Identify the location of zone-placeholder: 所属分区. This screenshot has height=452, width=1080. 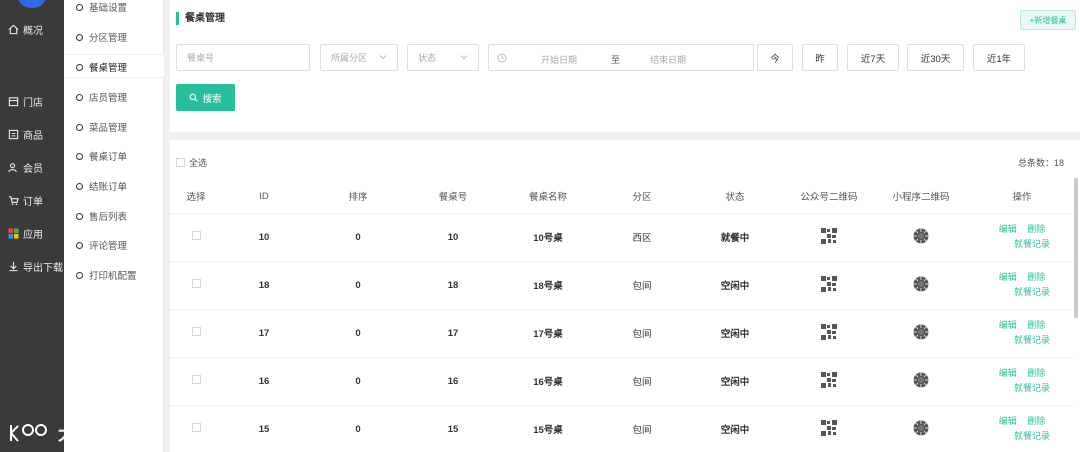
(349, 58).